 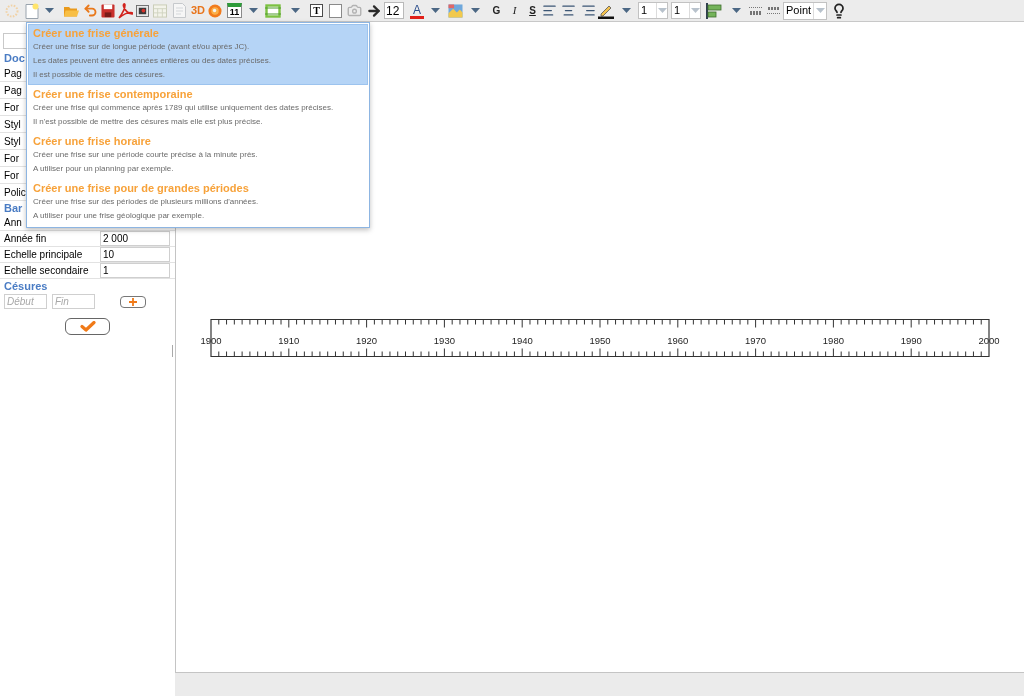 I want to click on line-spacing-icon, so click(x=756, y=10).